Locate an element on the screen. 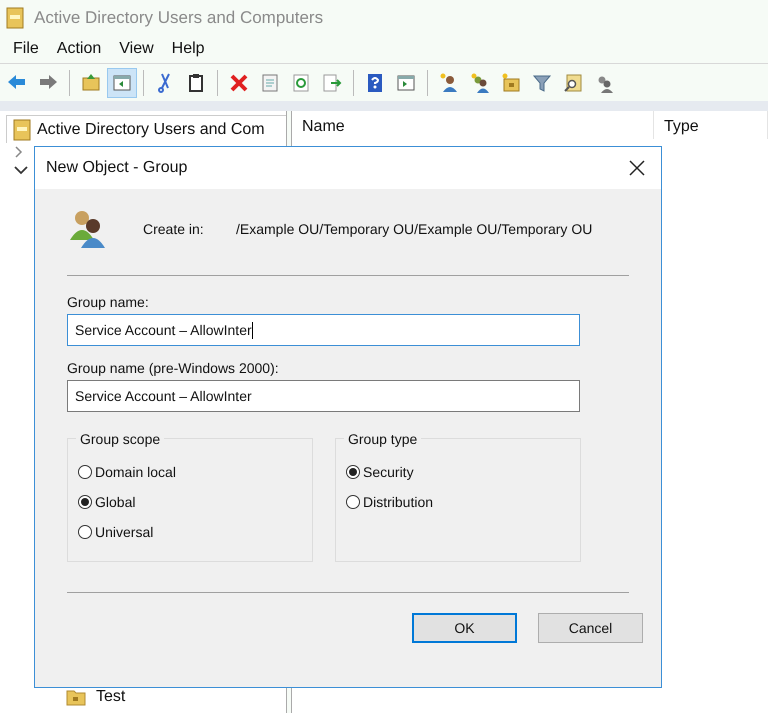 The image size is (768, 713). close-icon is located at coordinates (637, 168).